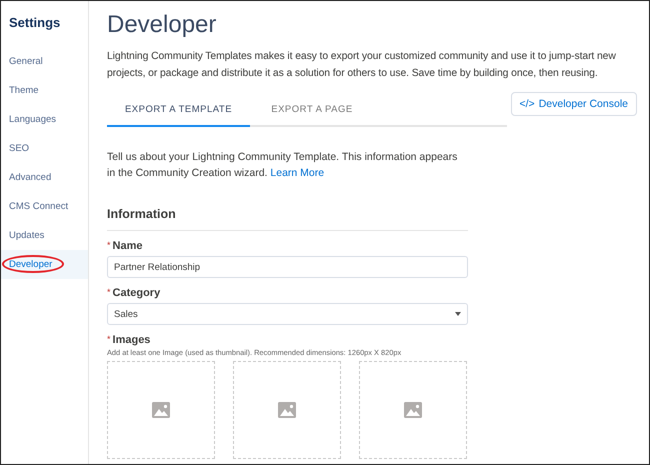  What do you see at coordinates (287, 314) in the screenshot?
I see `category-dropdown: Sales` at bounding box center [287, 314].